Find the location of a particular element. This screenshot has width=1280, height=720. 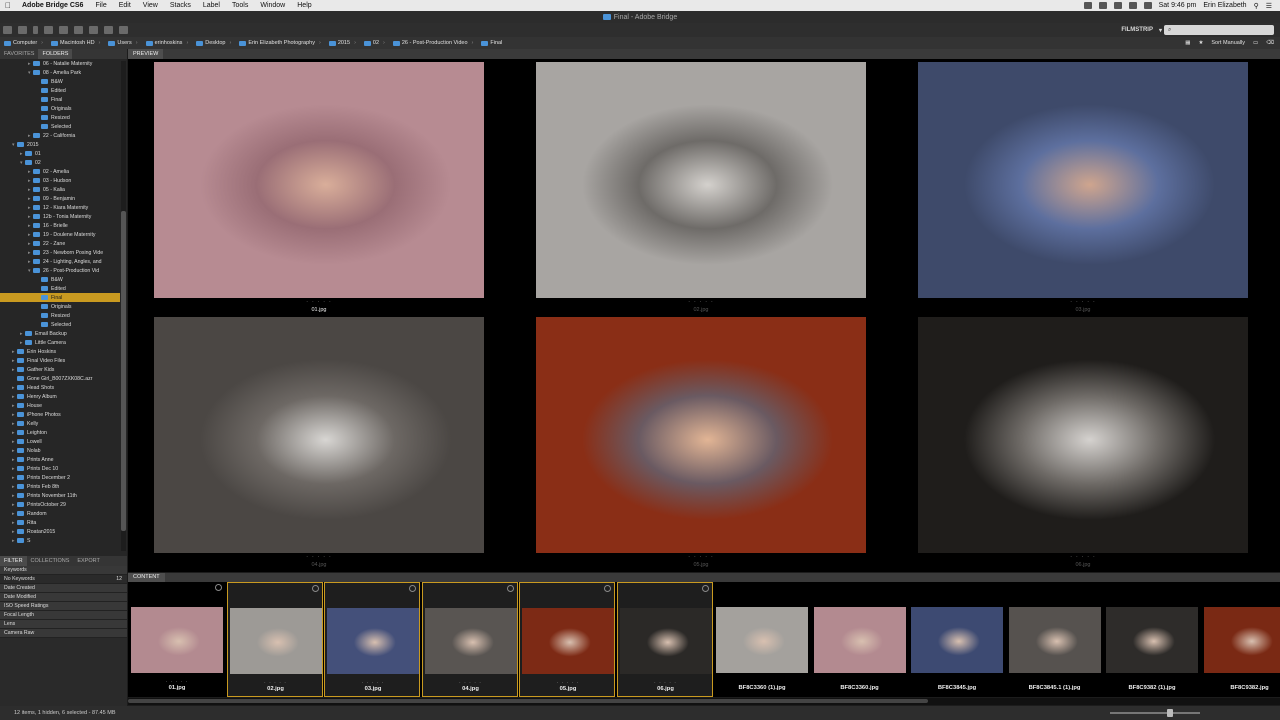

breadcrumb-item: 26 - Post-Production Video › is located at coordinates (433, 43).